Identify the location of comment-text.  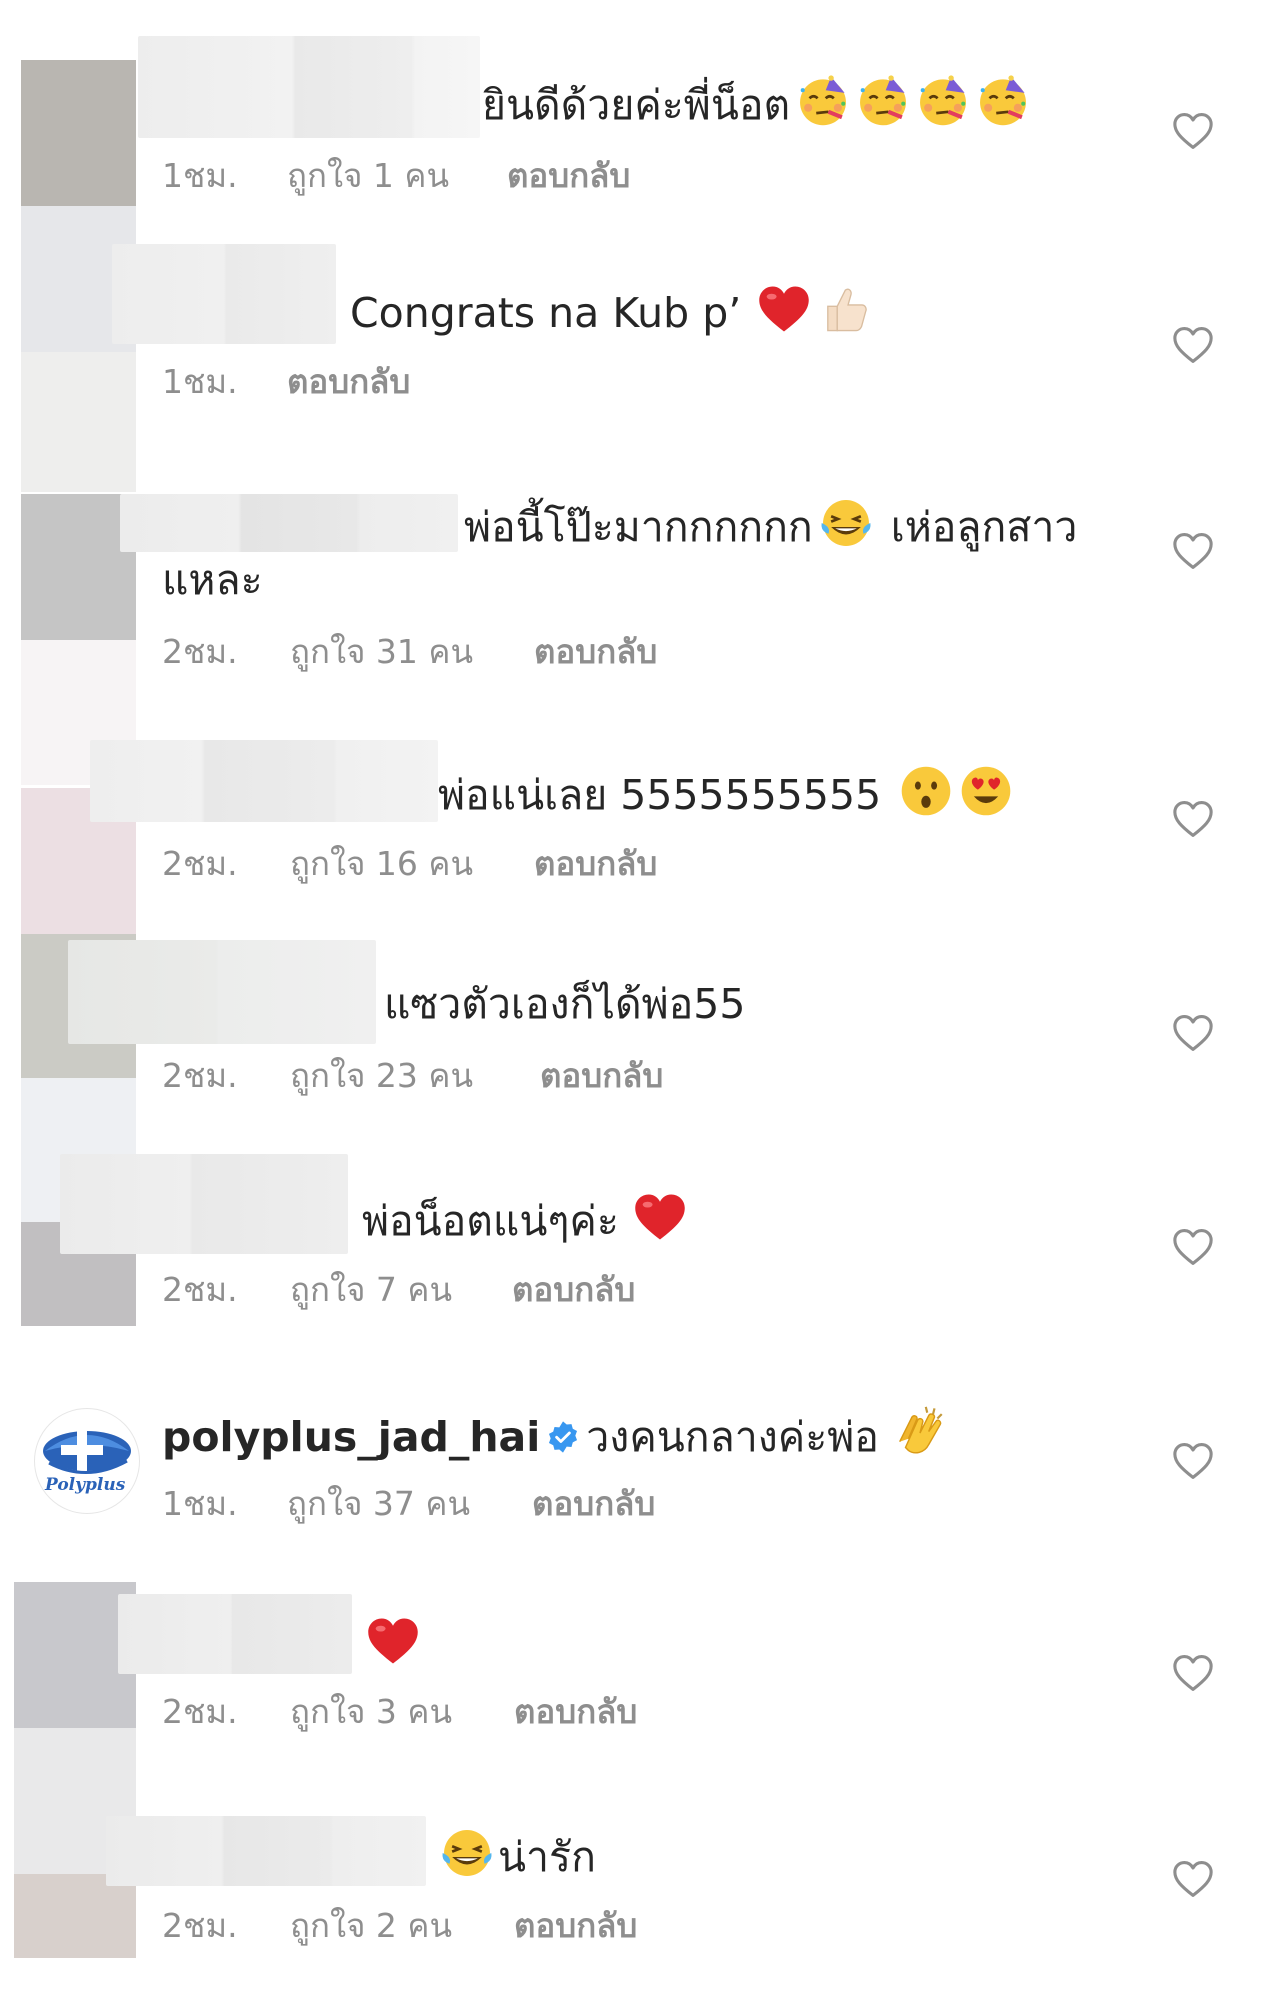
(393, 1648).